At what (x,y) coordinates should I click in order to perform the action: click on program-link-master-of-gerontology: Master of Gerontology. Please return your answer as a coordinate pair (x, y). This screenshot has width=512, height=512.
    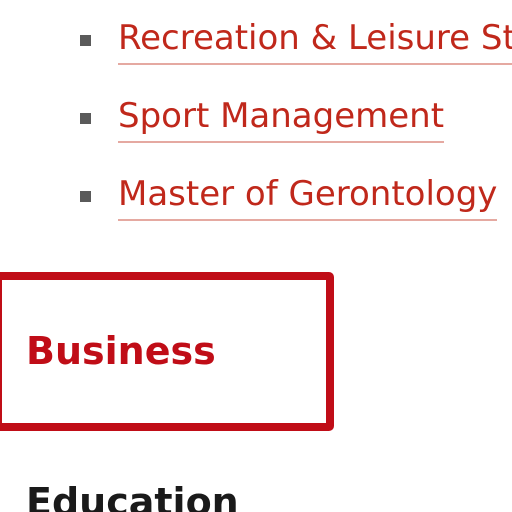
    Looking at the image, I should click on (308, 195).